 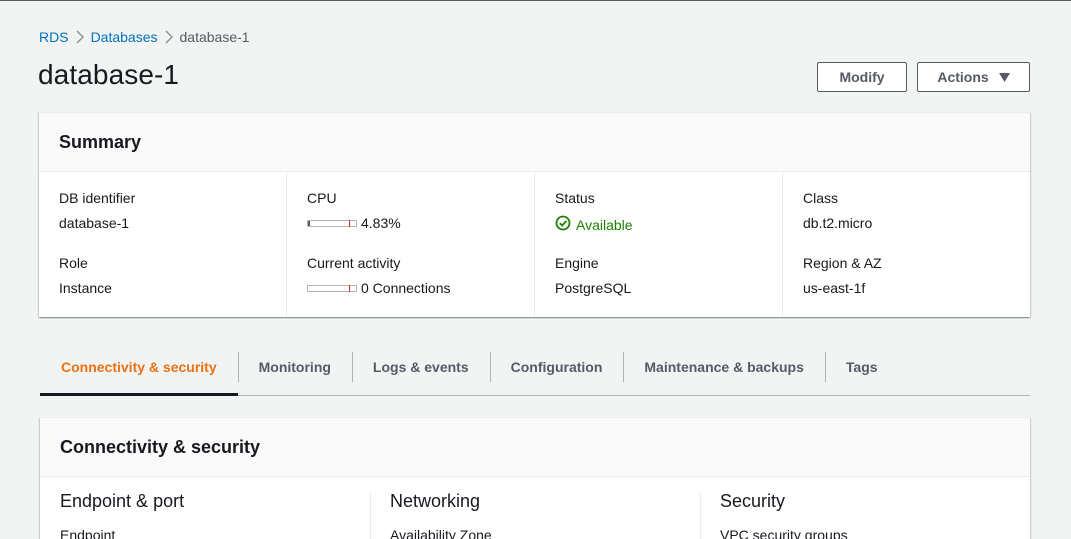 I want to click on tab-label: Connectivity & security, so click(x=139, y=366).